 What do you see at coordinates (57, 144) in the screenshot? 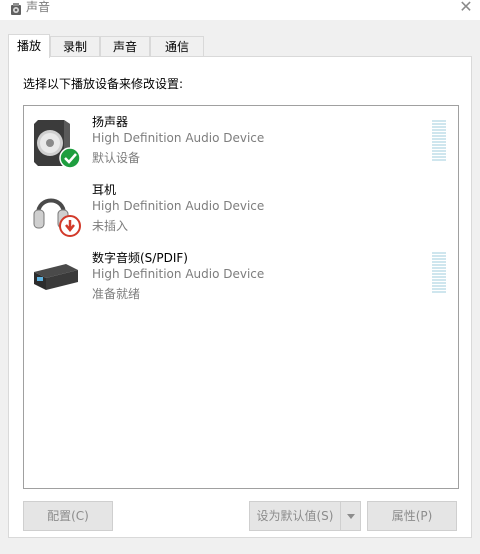
I see `speaker-device-icon` at bounding box center [57, 144].